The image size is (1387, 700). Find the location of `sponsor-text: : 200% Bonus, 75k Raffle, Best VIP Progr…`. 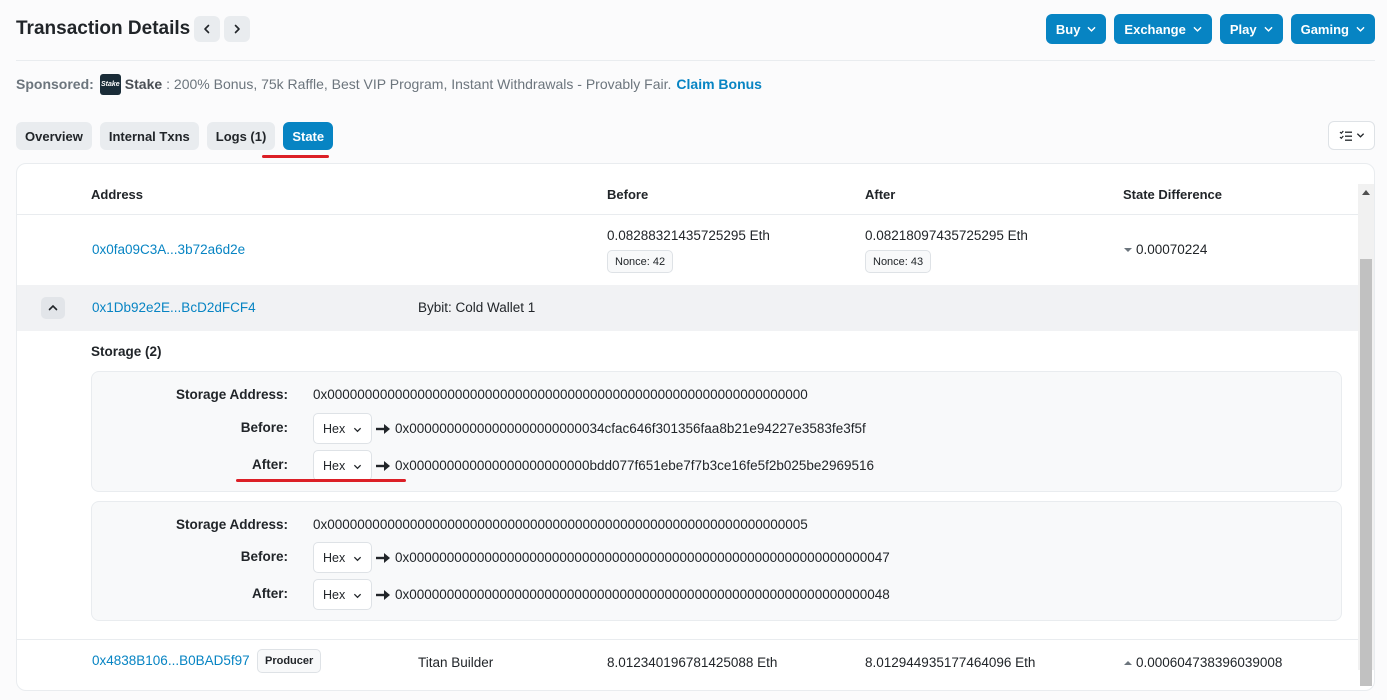

sponsor-text: : 200% Bonus, 75k Raffle, Best VIP Progr… is located at coordinates (419, 84).